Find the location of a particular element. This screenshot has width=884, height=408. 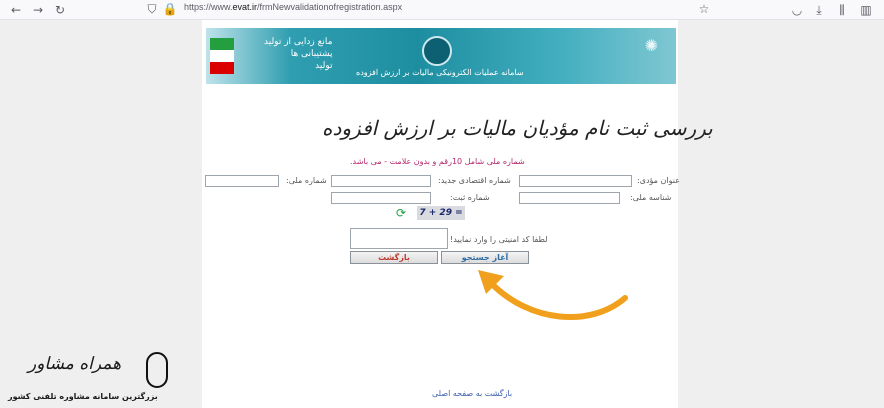

pointer-arrow-icon is located at coordinates (553, 295).